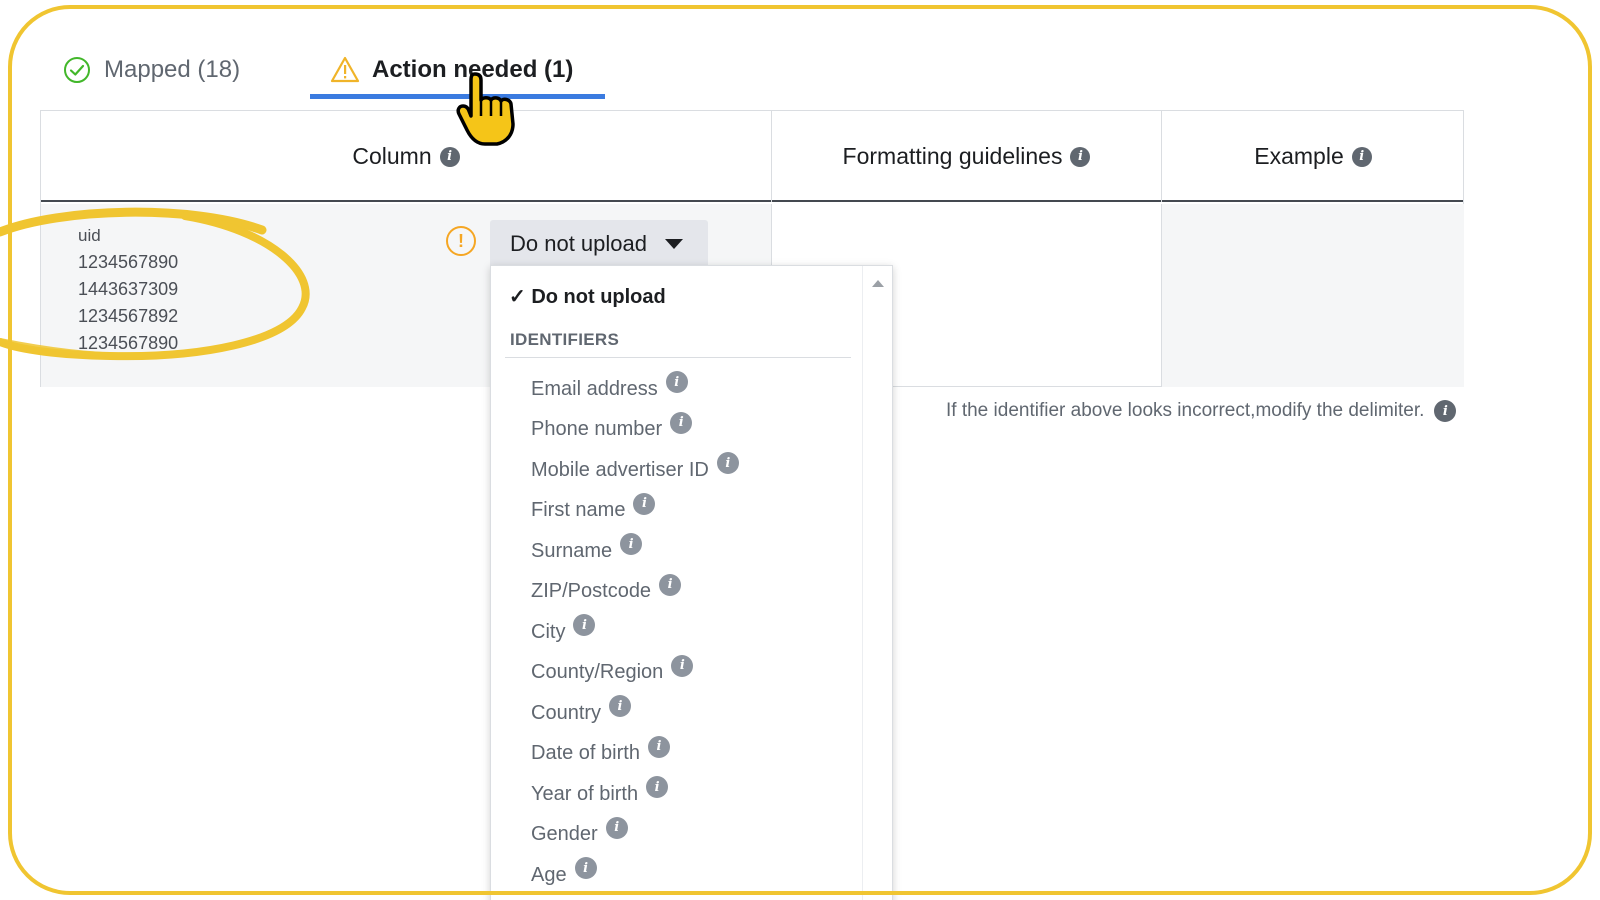 The height and width of the screenshot is (900, 1600). I want to click on modify-delimiter-link: modify the delimiter., so click(1339, 411).